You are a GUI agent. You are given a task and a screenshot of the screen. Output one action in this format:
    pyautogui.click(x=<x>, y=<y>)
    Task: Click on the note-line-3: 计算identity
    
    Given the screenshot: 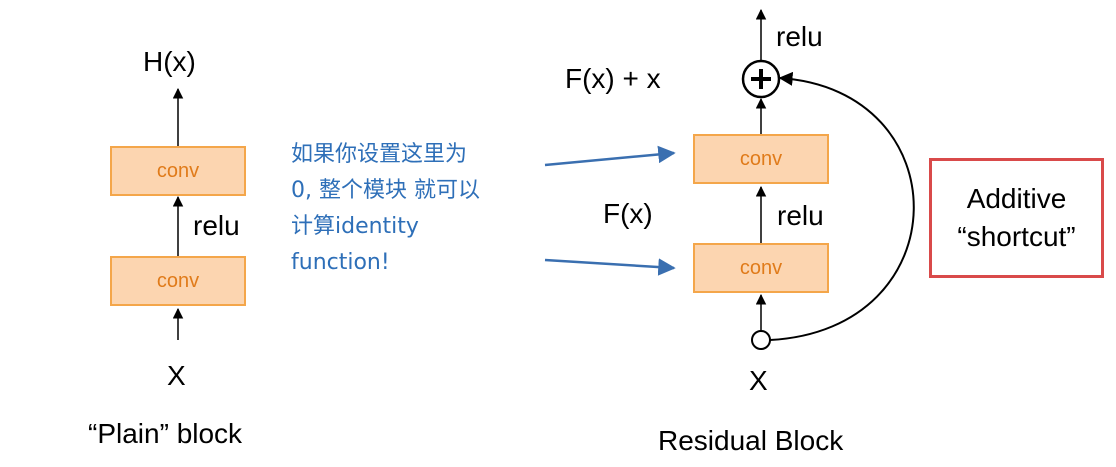 What is the action you would take?
    pyautogui.click(x=355, y=226)
    